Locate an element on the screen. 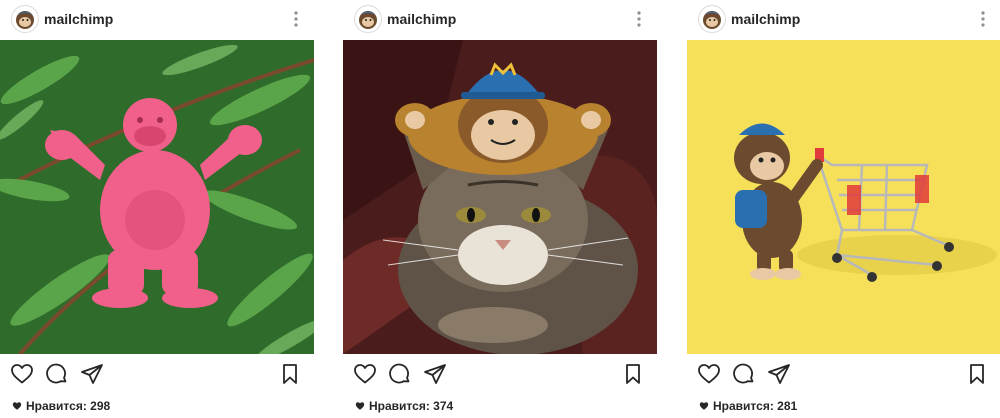 The height and width of the screenshot is (418, 1000). likes-number: 281 is located at coordinates (787, 406).